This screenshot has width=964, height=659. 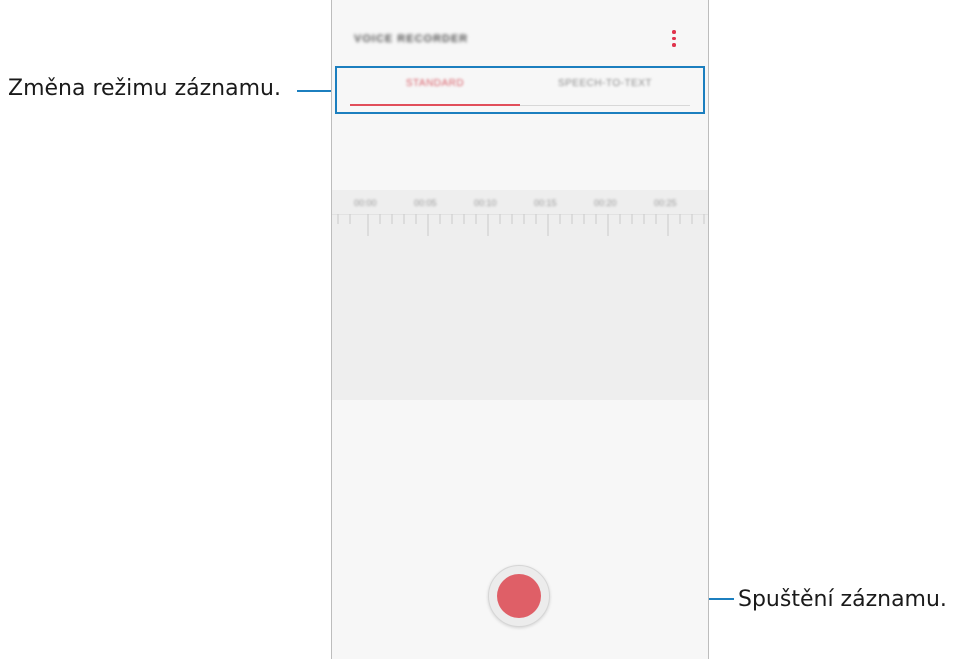 I want to click on timeline-label: 00:05, so click(x=425, y=203).